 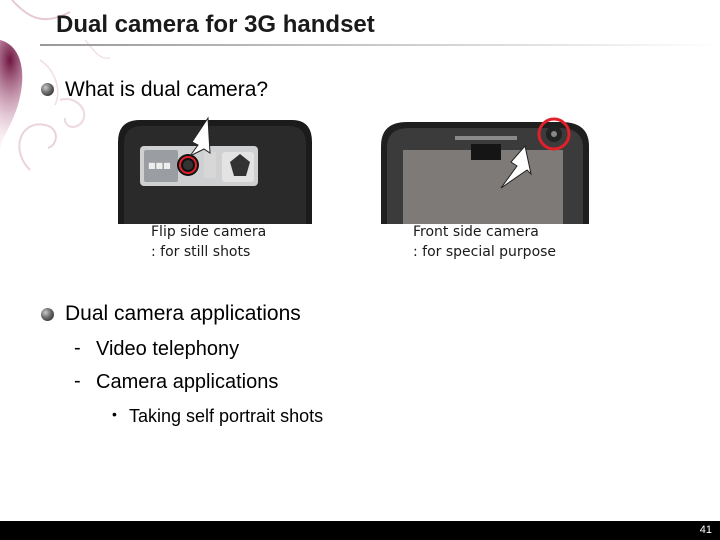 I want to click on caption-flip-side-camera: Flip side camera : for still shots, so click(x=208, y=242).